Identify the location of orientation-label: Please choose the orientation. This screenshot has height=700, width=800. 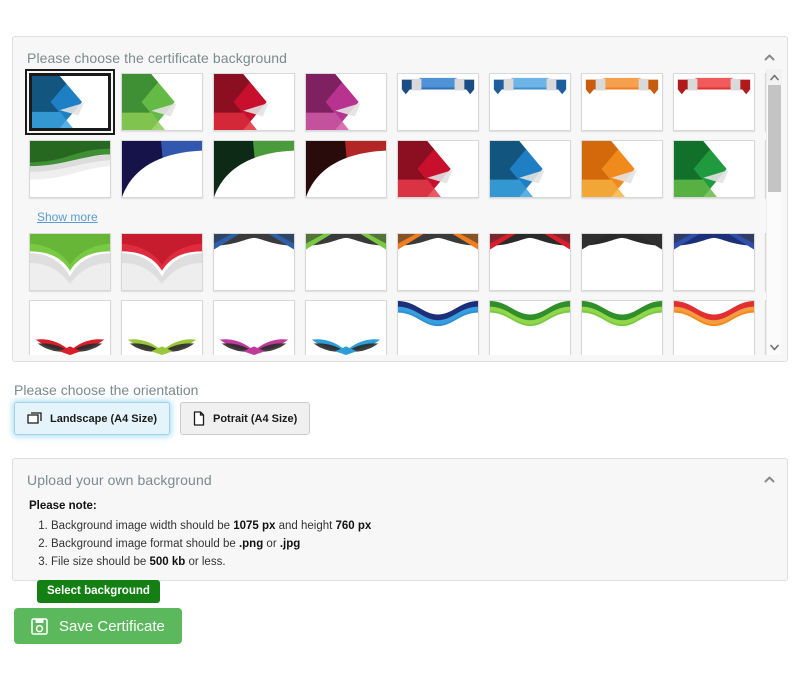
(106, 390).